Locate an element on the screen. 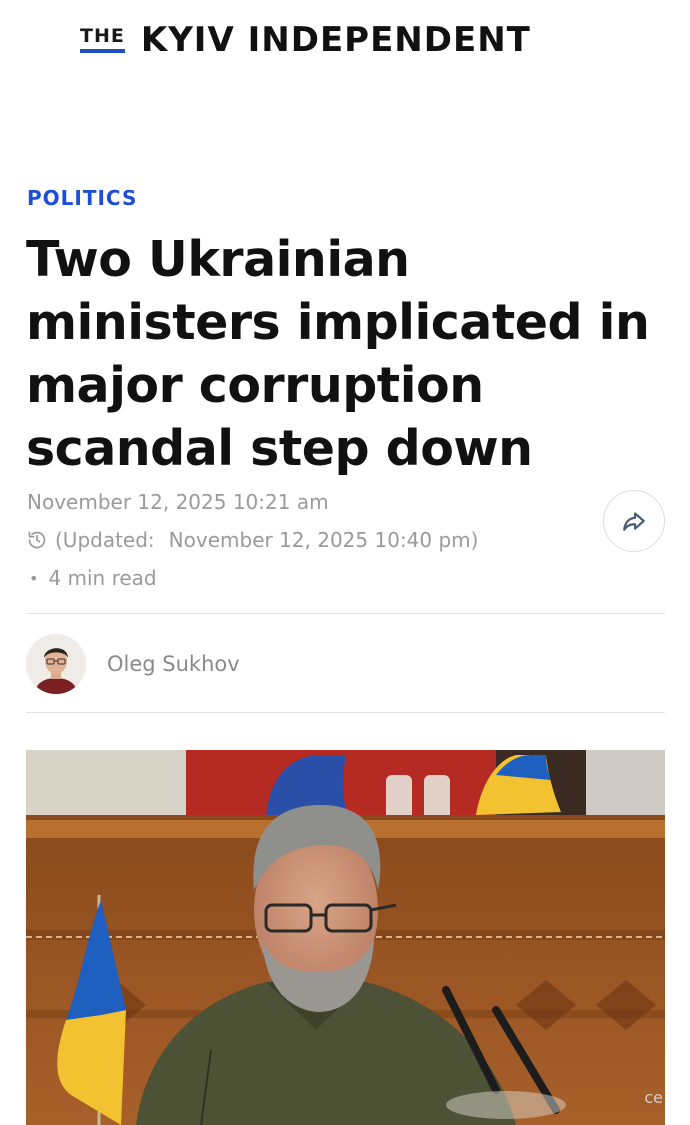 The height and width of the screenshot is (1125, 690). image-caption-fragment: ce is located at coordinates (653, 1097).